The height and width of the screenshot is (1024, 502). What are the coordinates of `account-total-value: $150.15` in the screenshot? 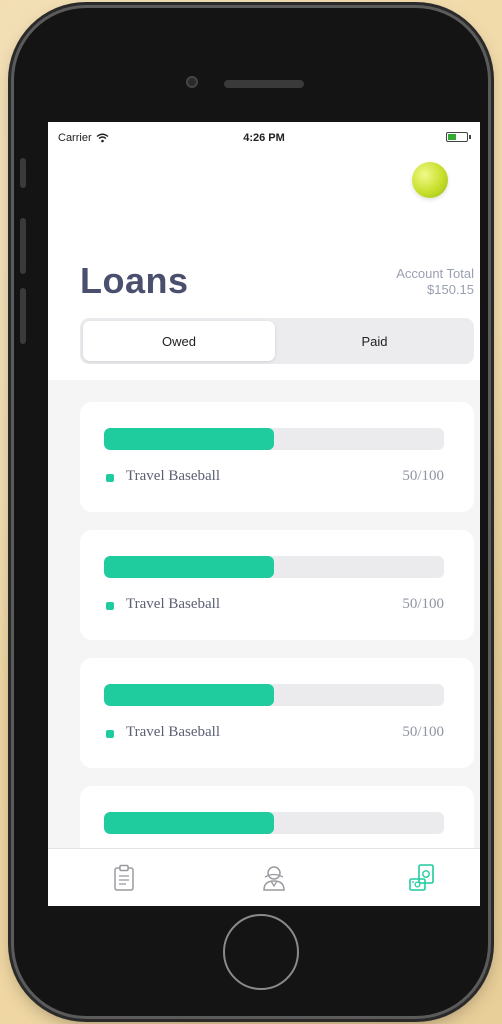 It's located at (450, 289).